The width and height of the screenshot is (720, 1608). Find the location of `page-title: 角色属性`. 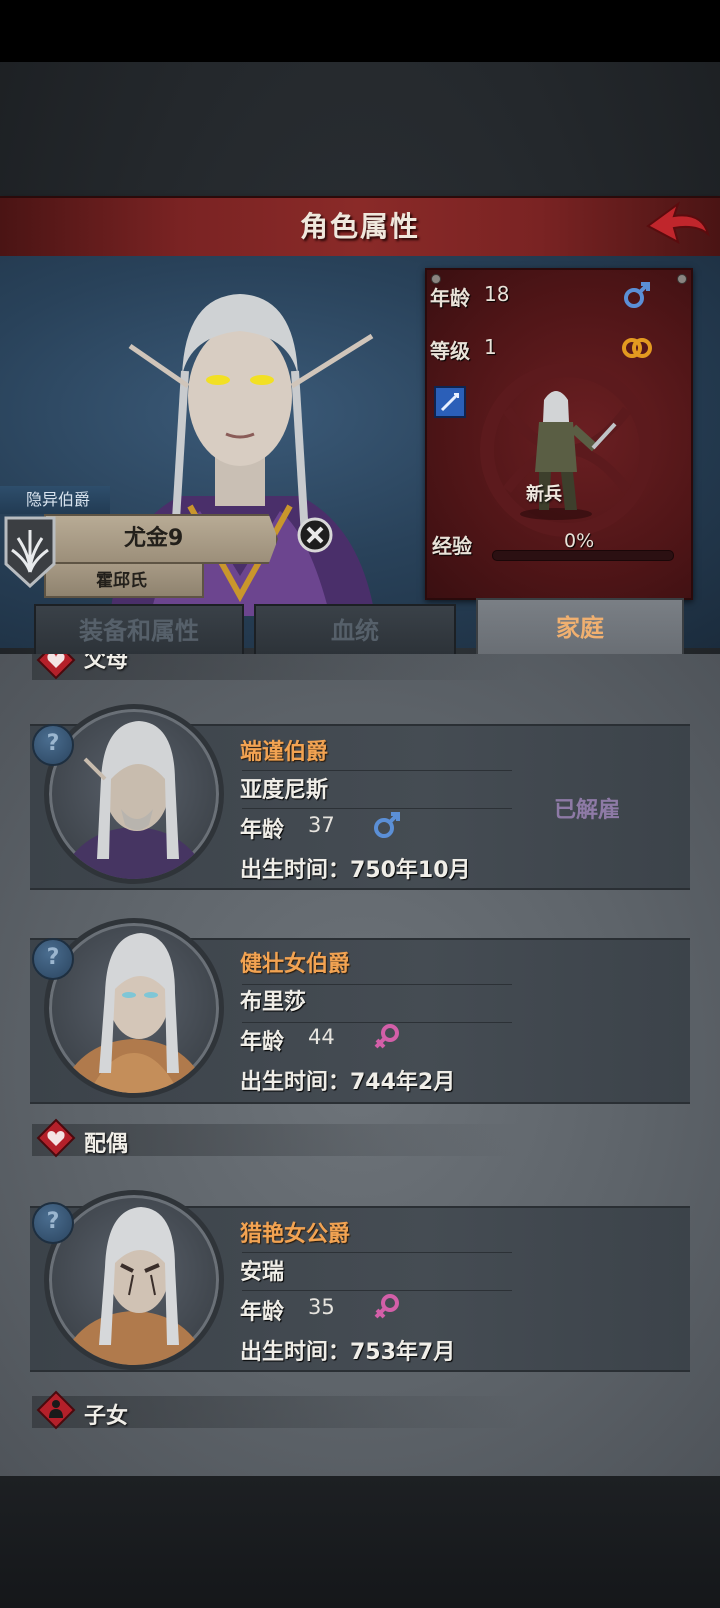

page-title: 角色属性 is located at coordinates (359, 226).